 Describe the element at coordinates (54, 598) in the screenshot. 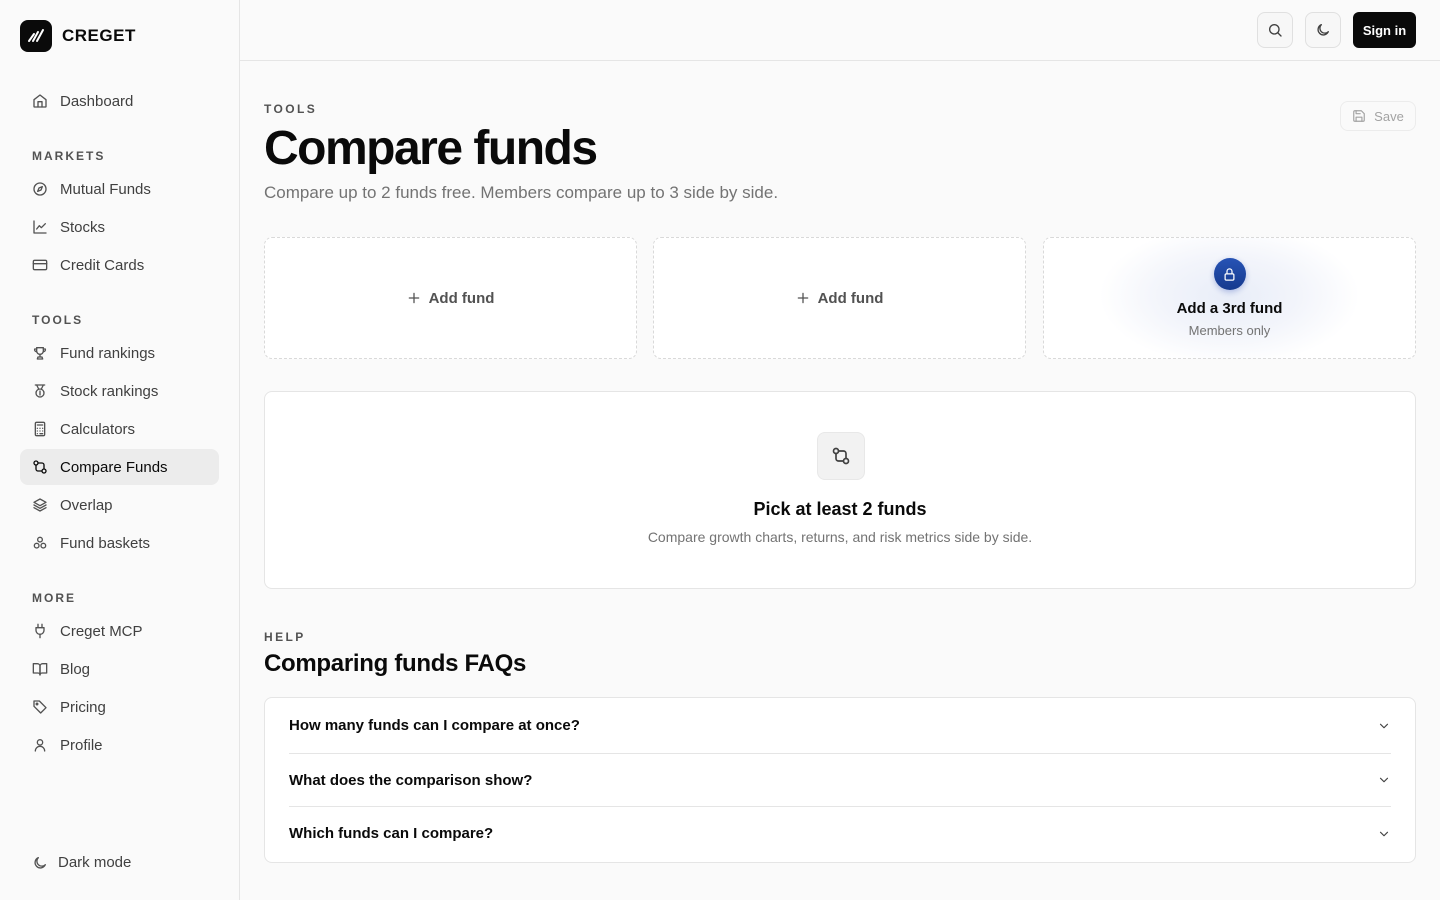

I see `sidebar-section-more: MORE` at that location.